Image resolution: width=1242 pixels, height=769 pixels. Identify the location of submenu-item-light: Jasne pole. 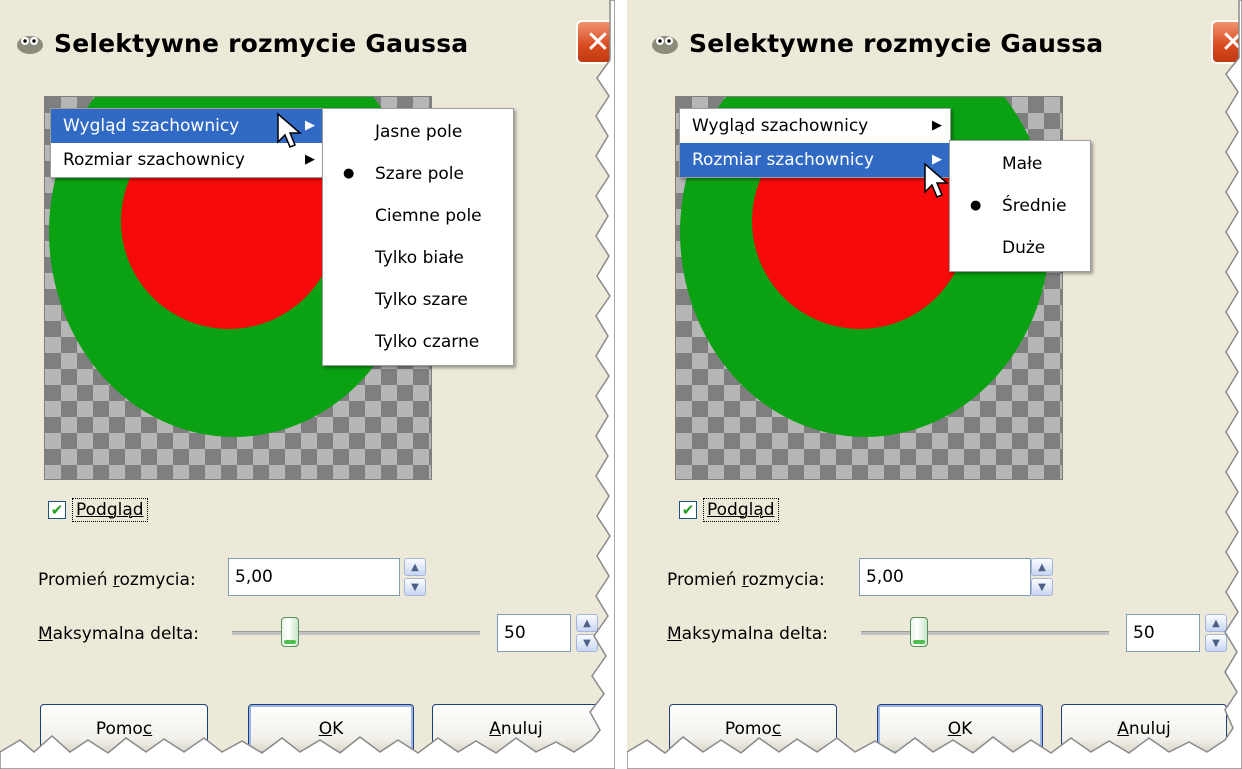
(418, 132).